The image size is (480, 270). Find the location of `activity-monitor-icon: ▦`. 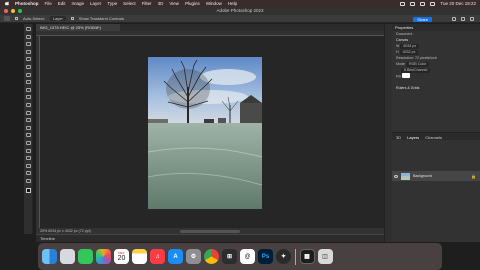

activity-monitor-icon: ▦ is located at coordinates (307, 256).